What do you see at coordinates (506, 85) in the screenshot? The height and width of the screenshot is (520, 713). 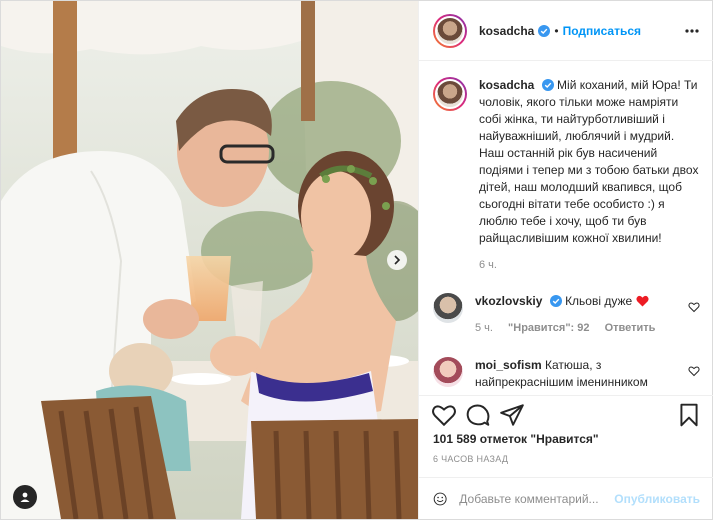 I see `caption-username: kosadcha` at bounding box center [506, 85].